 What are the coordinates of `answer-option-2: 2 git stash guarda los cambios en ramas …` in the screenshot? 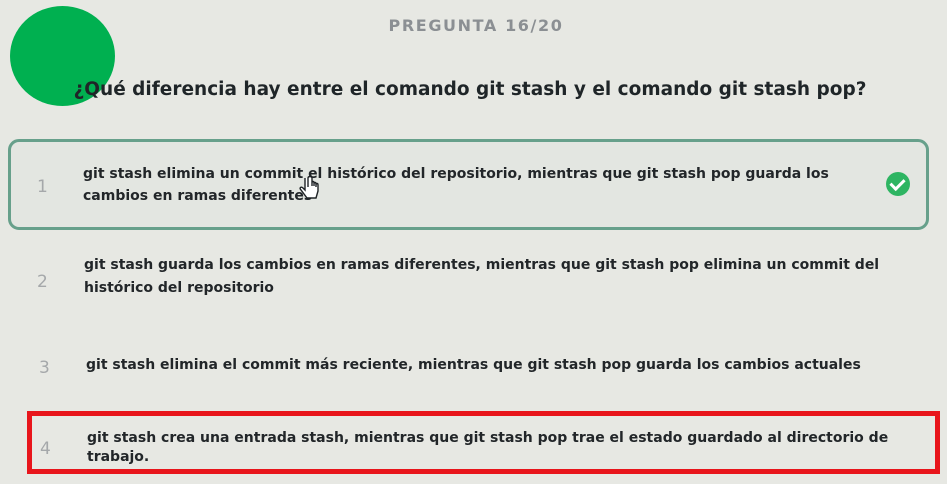 It's located at (469, 278).